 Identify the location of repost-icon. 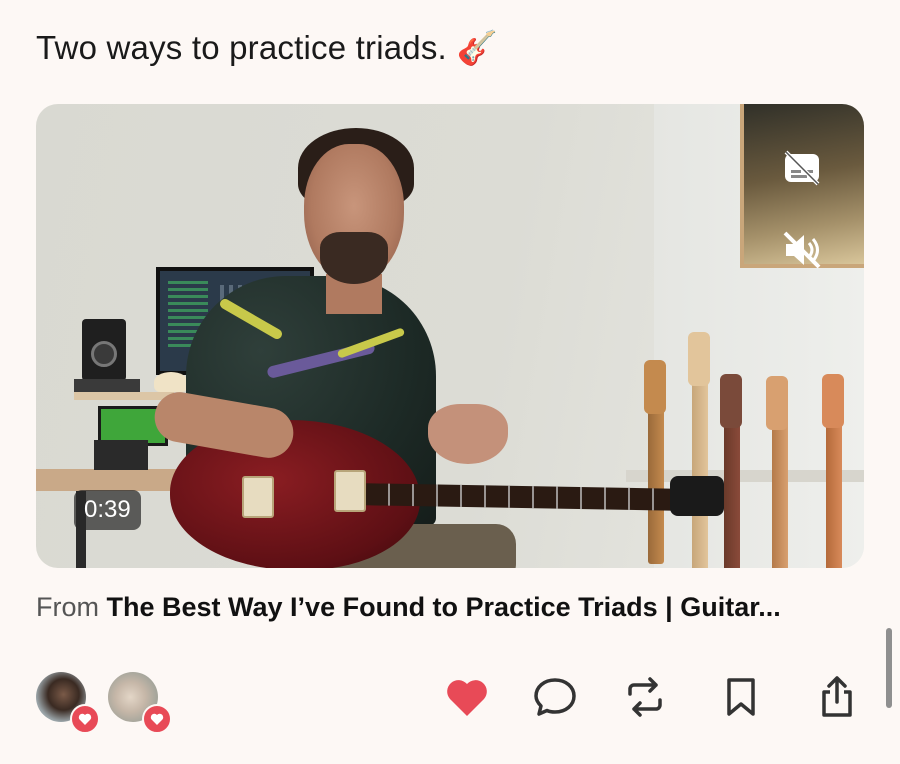
(645, 697).